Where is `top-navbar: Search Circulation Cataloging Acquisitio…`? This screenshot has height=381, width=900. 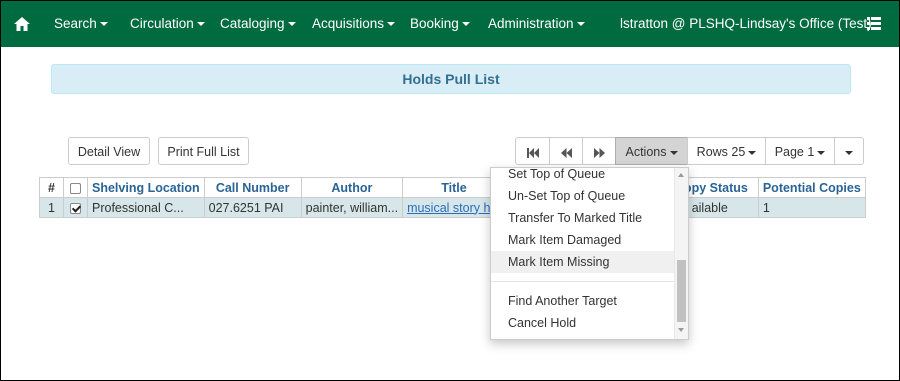 top-navbar: Search Circulation Cataloging Acquisitio… is located at coordinates (450, 24).